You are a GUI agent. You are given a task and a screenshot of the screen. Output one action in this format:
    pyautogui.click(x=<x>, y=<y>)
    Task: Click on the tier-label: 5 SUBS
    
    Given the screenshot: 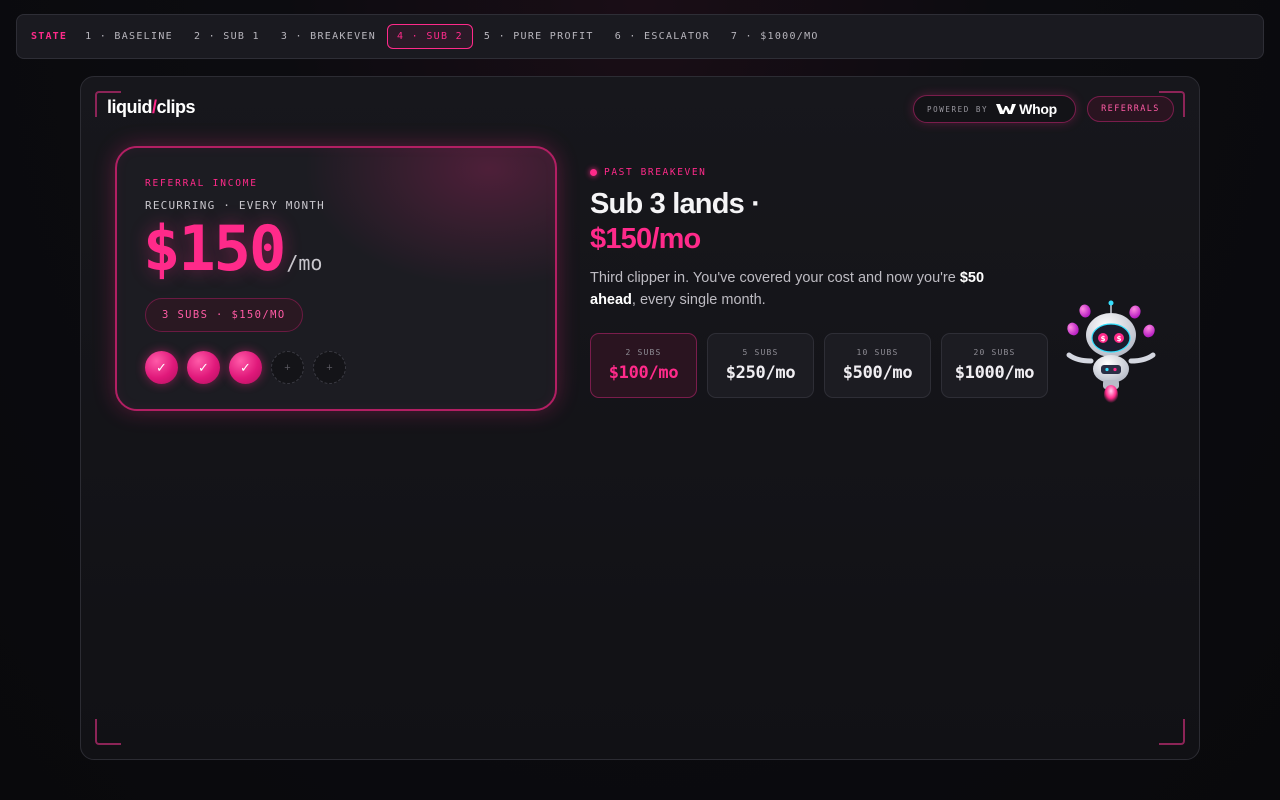 What is the action you would take?
    pyautogui.click(x=760, y=352)
    